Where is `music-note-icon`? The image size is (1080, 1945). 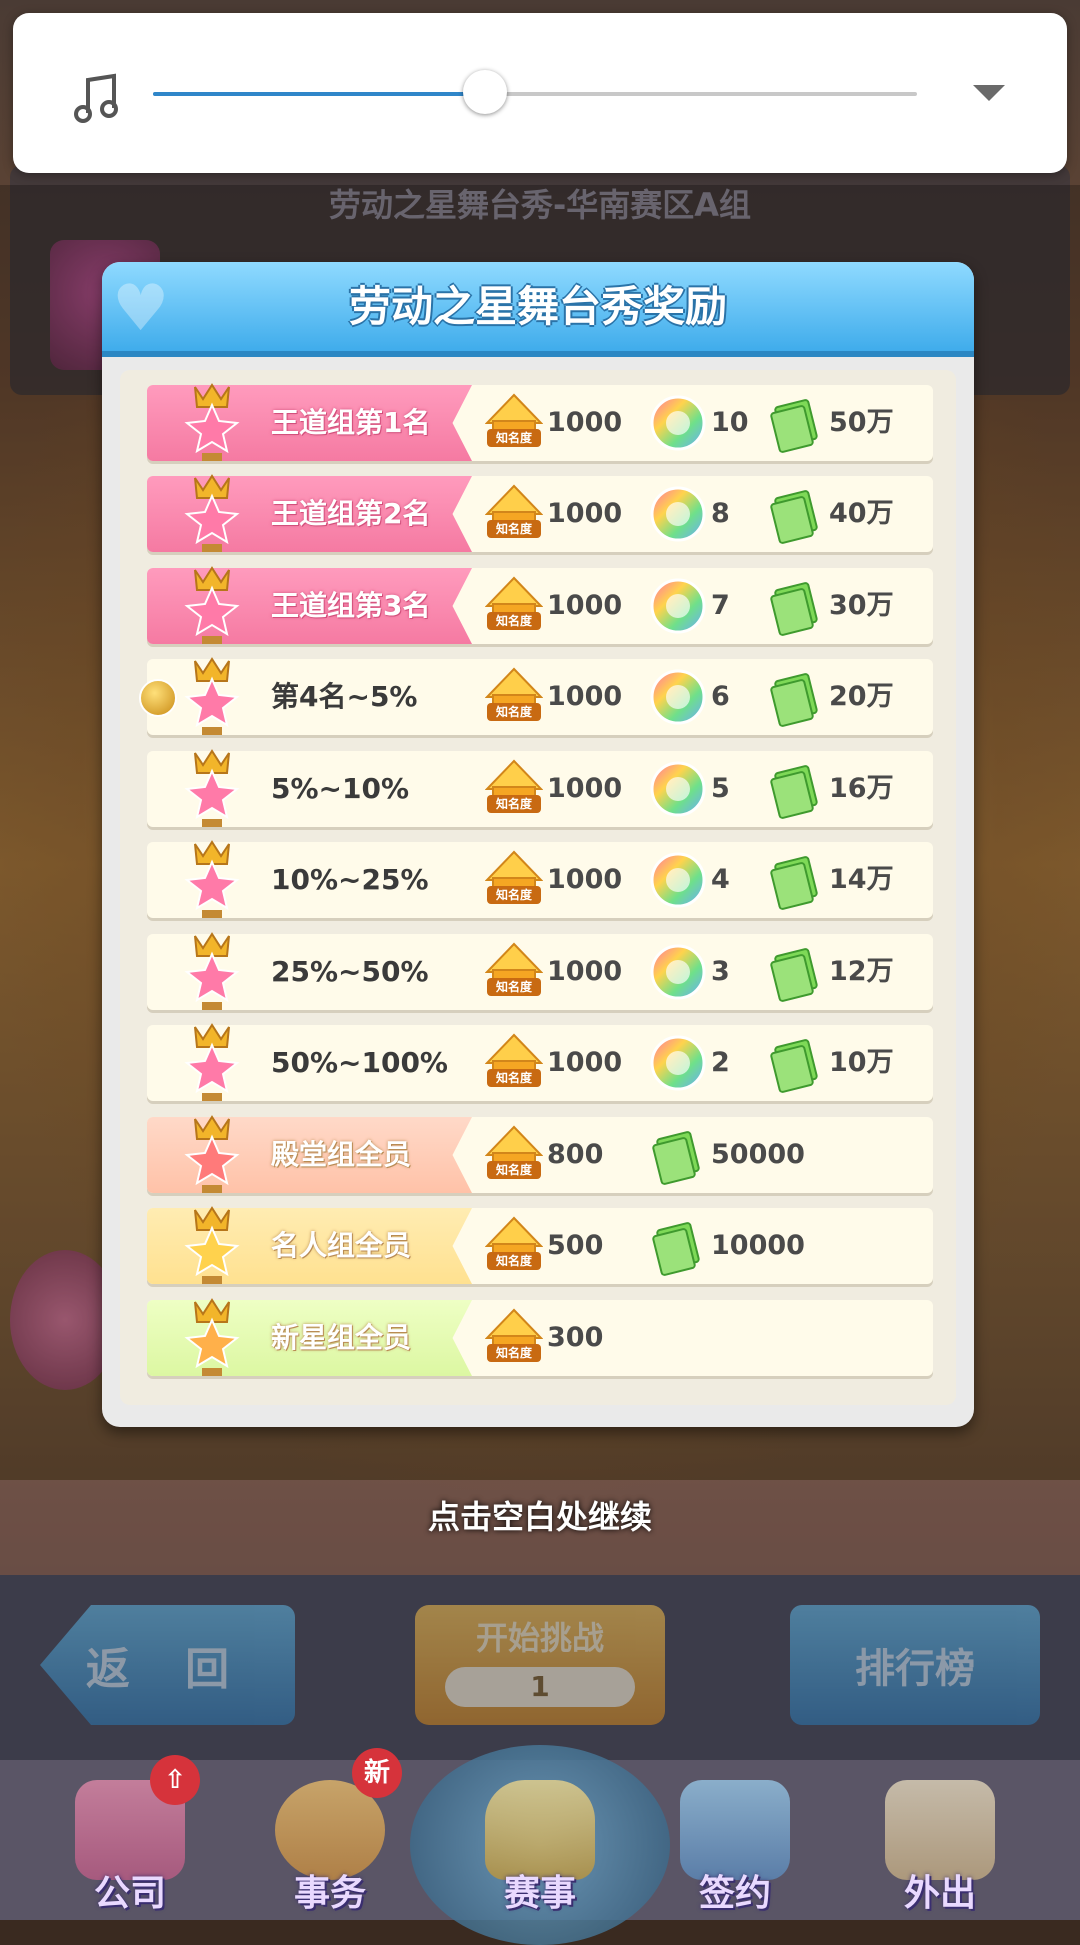
music-note-icon is located at coordinates (96, 98).